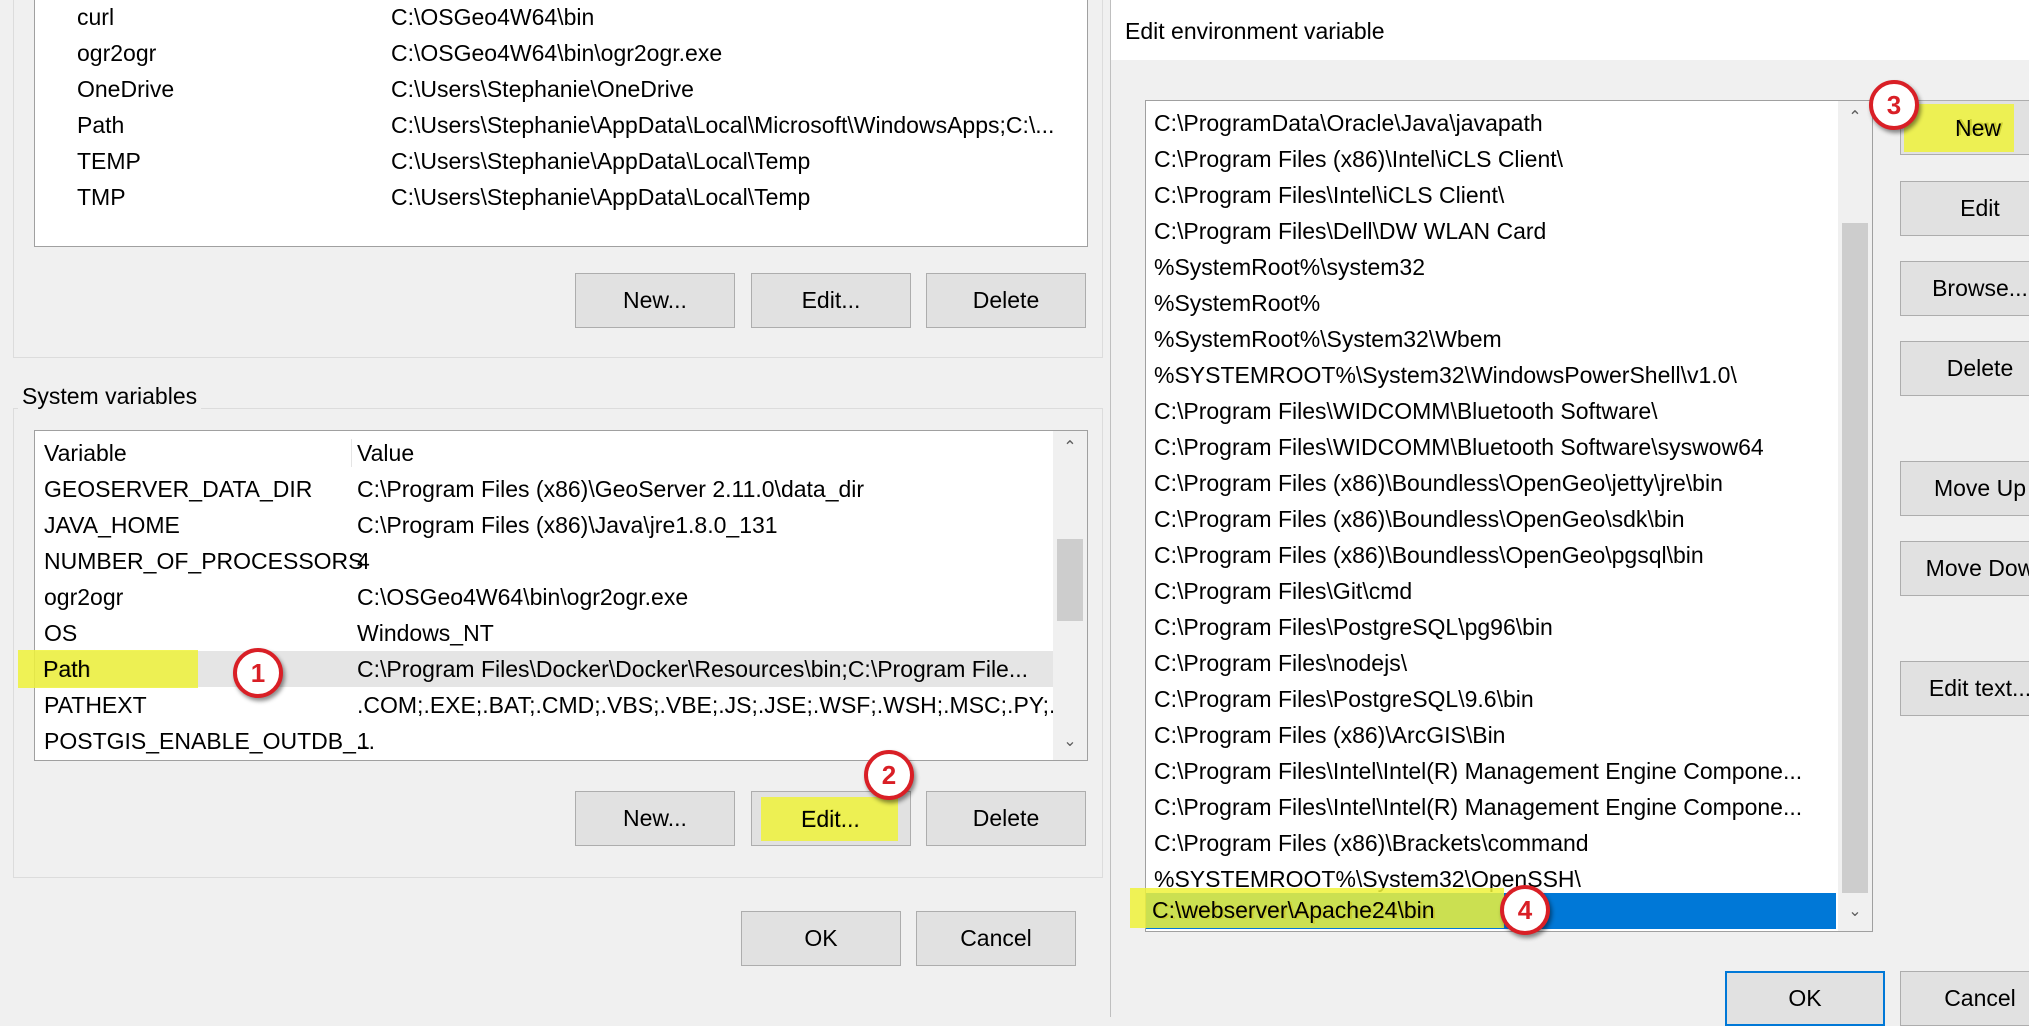 Image resolution: width=2029 pixels, height=1026 pixels. What do you see at coordinates (565, 89) in the screenshot?
I see `list-item: OneDrive C:\Users\Stephanie\OneDrive` at bounding box center [565, 89].